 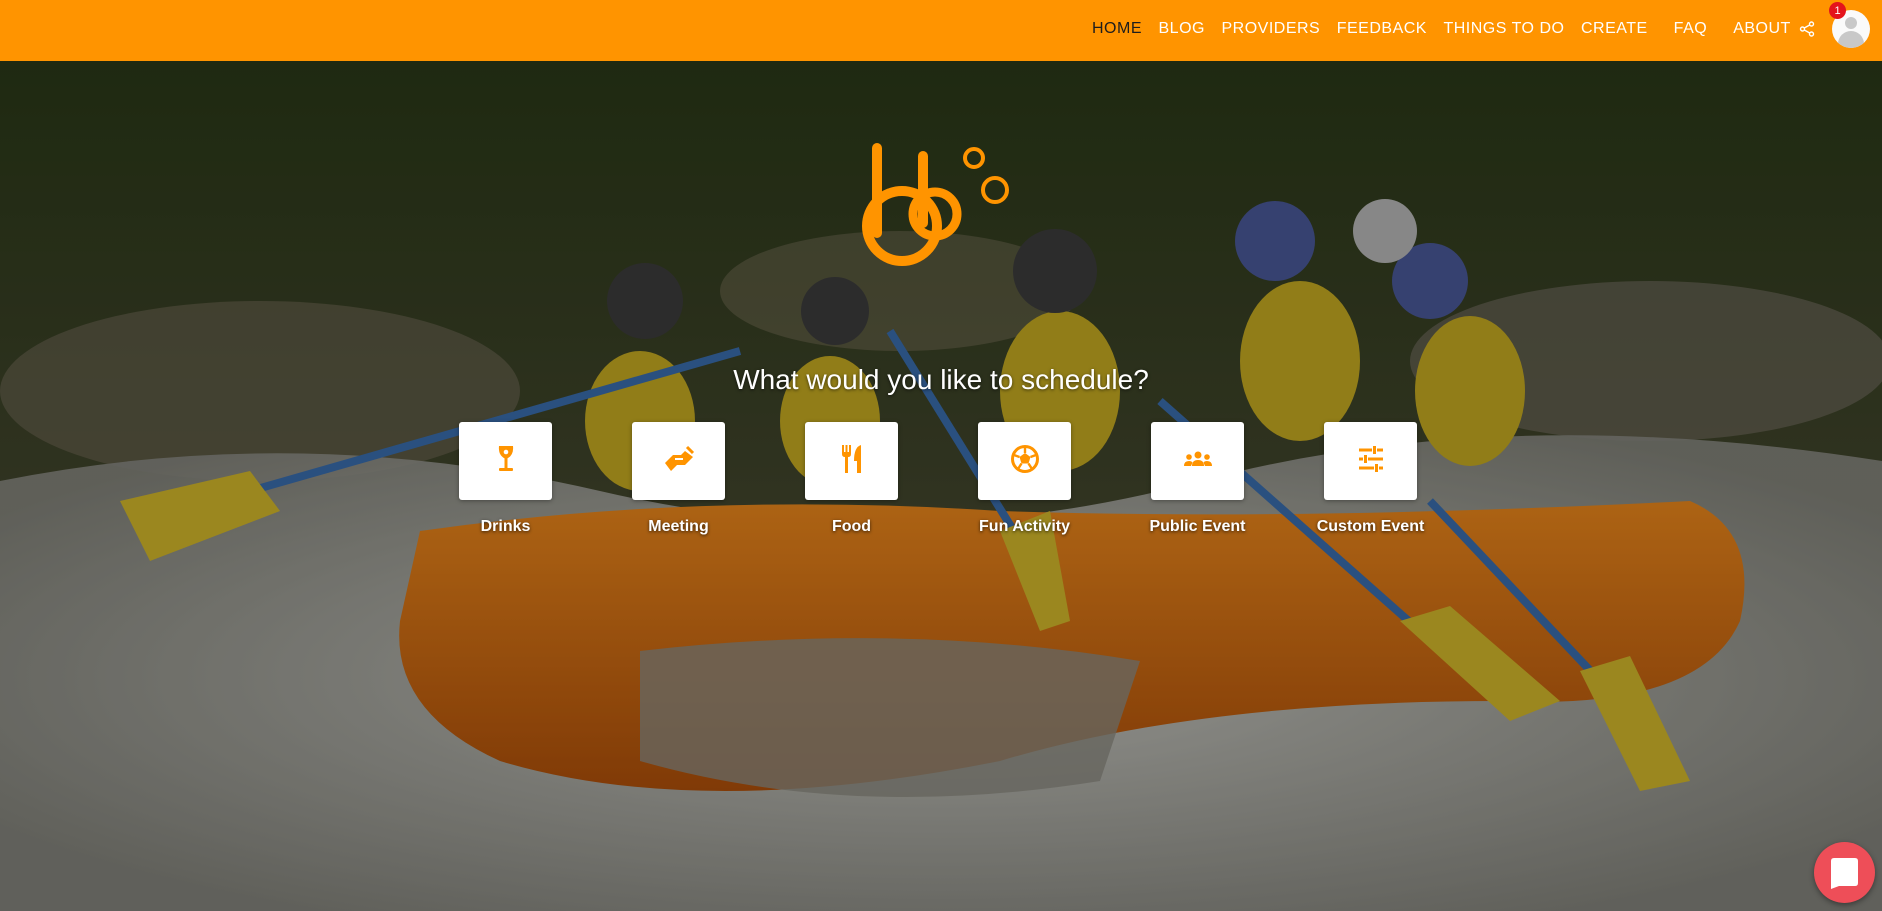 I want to click on tile-food-button, so click(x=851, y=461).